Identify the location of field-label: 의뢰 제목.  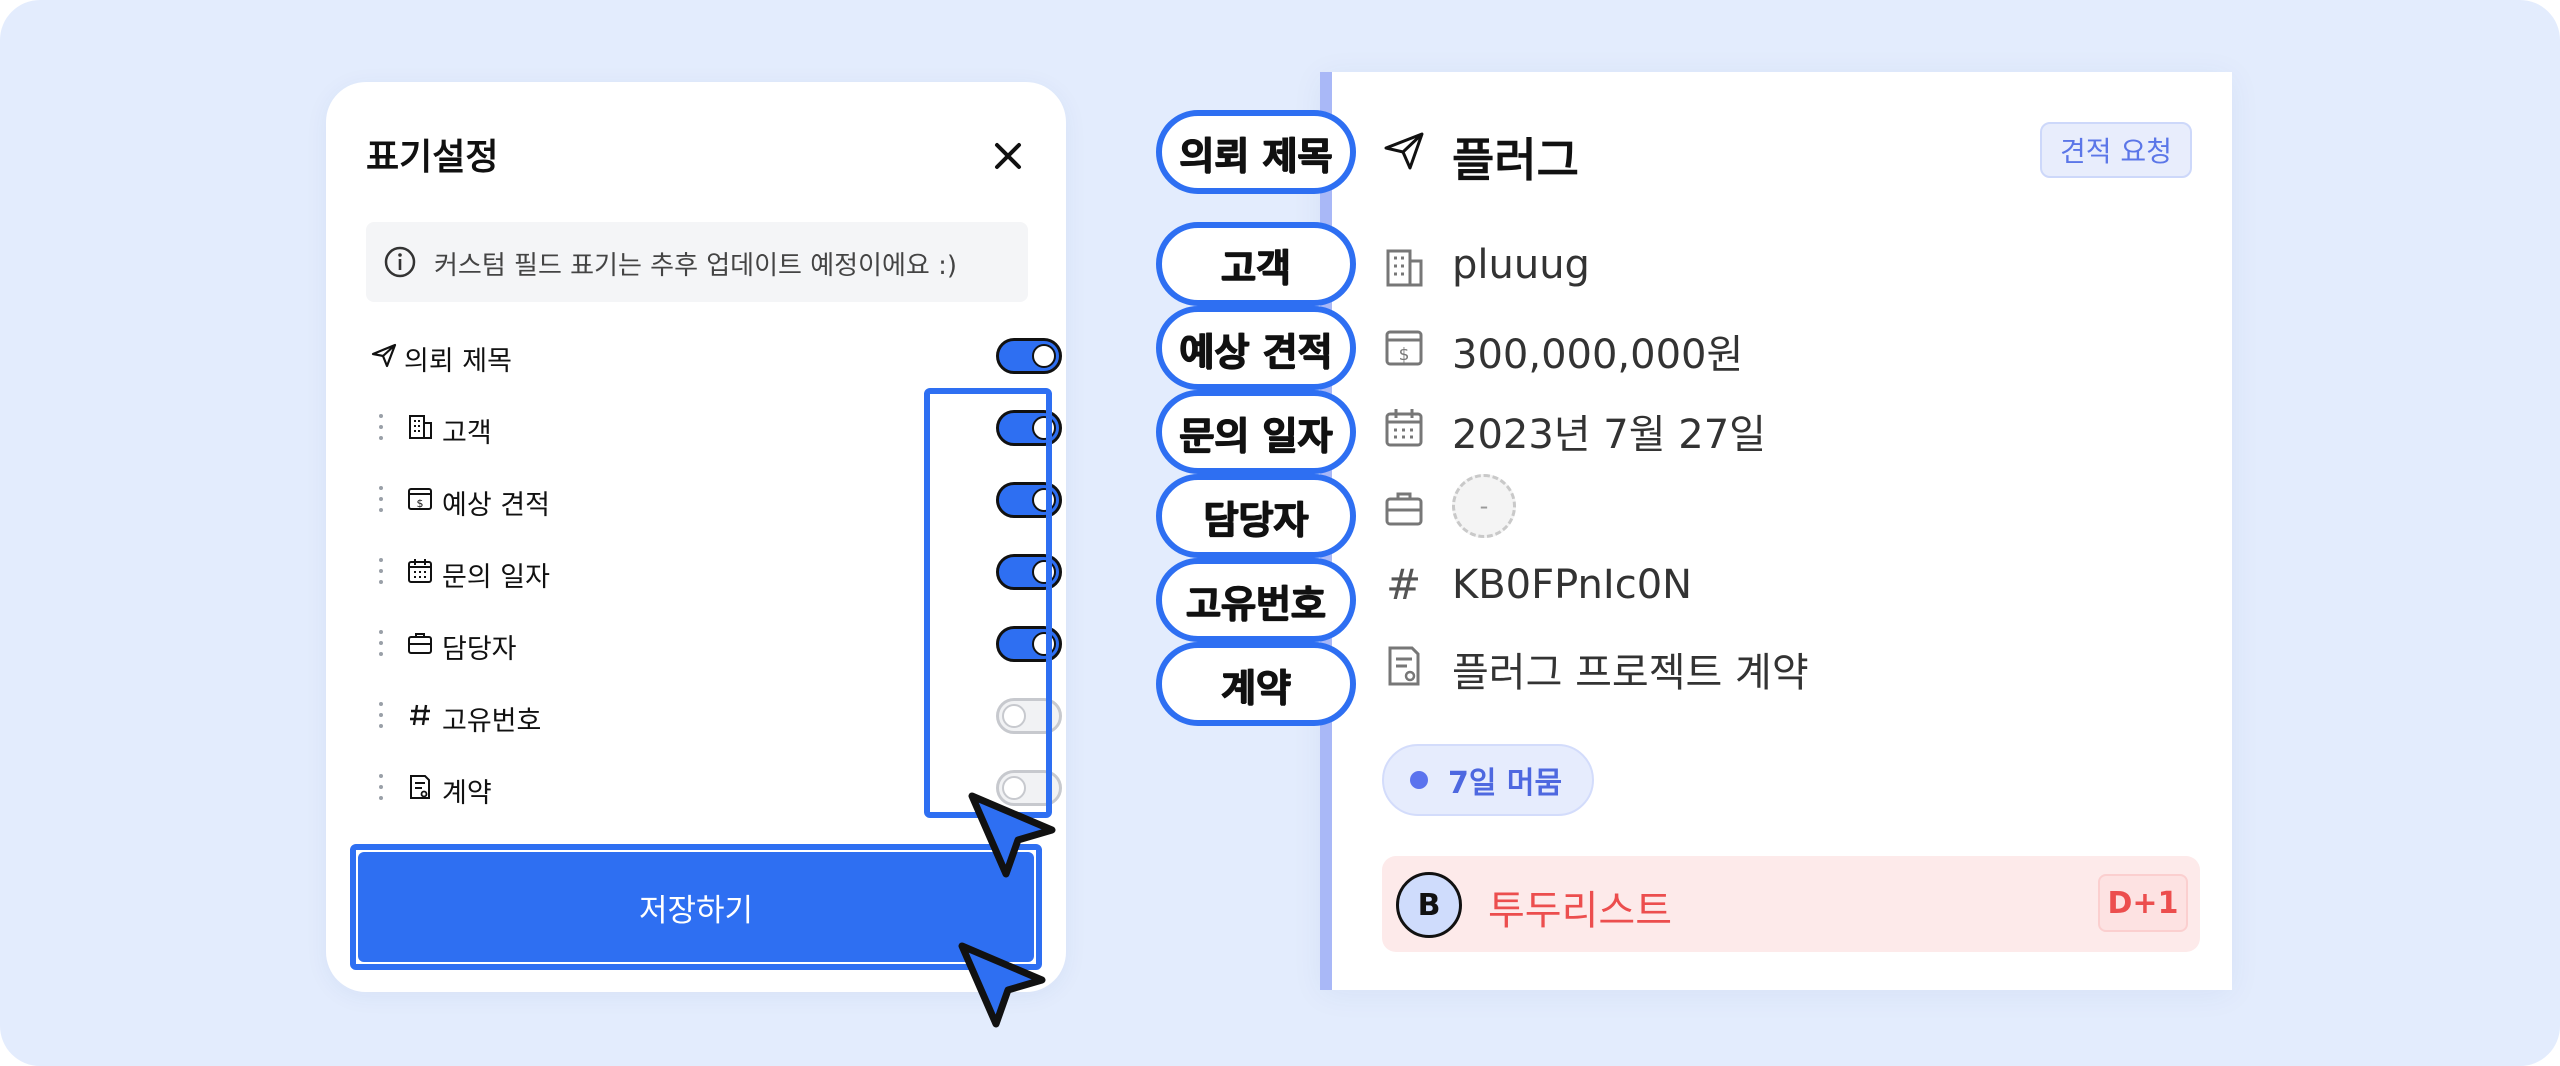
(458, 361).